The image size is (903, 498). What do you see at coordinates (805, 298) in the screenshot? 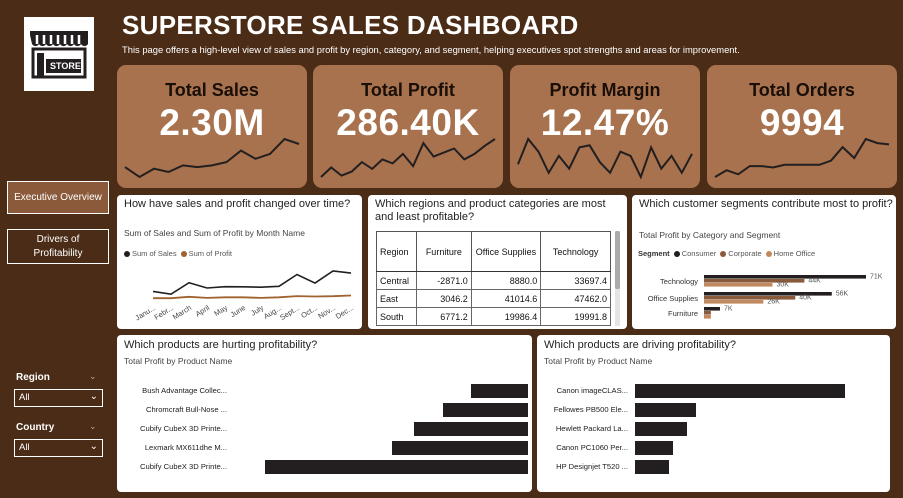
I see `data-label: 40K` at bounding box center [805, 298].